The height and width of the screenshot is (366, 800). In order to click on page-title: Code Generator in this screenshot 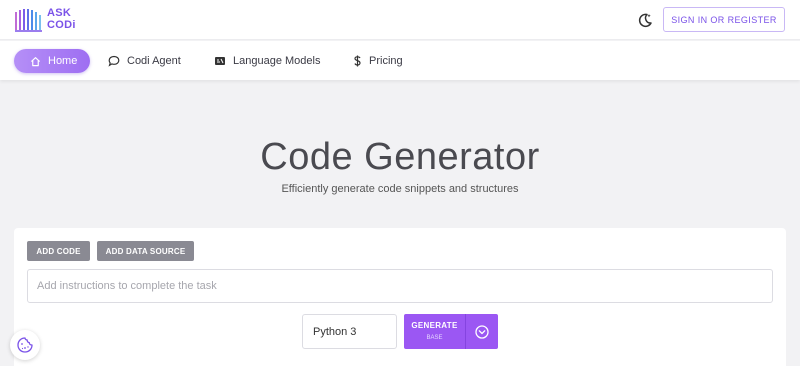, I will do `click(400, 157)`.